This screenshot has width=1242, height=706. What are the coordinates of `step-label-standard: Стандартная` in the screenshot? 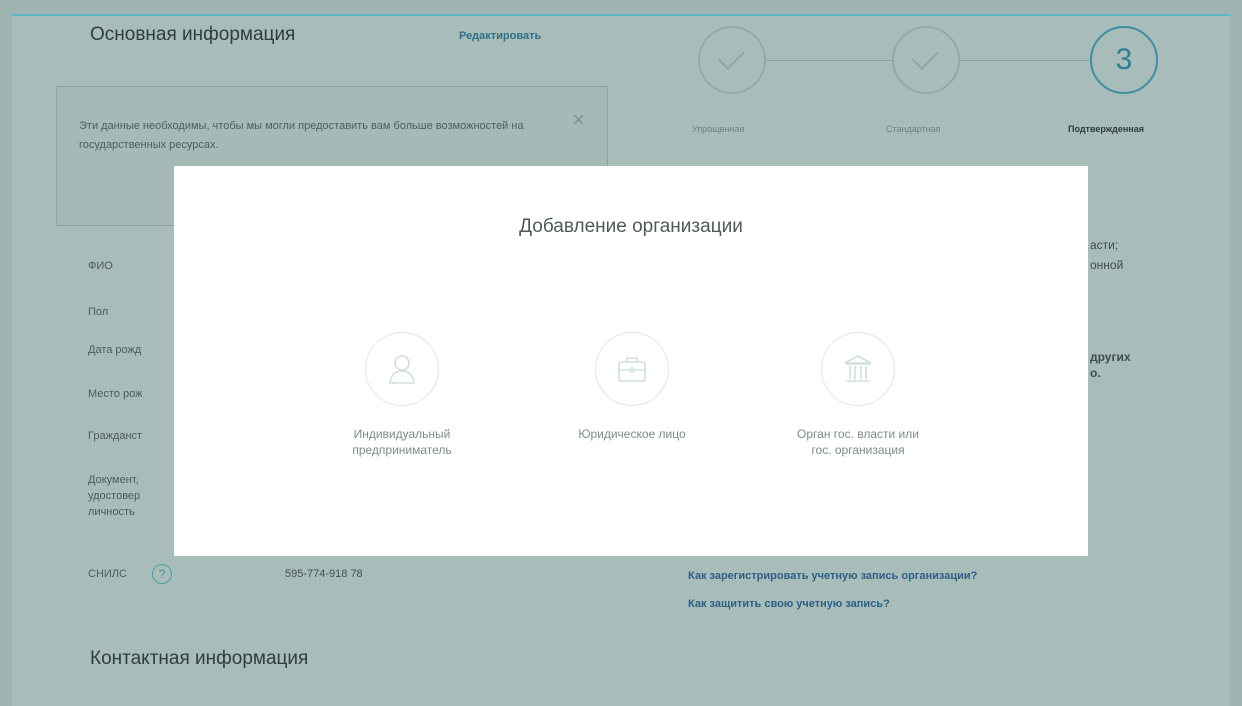 It's located at (913, 129).